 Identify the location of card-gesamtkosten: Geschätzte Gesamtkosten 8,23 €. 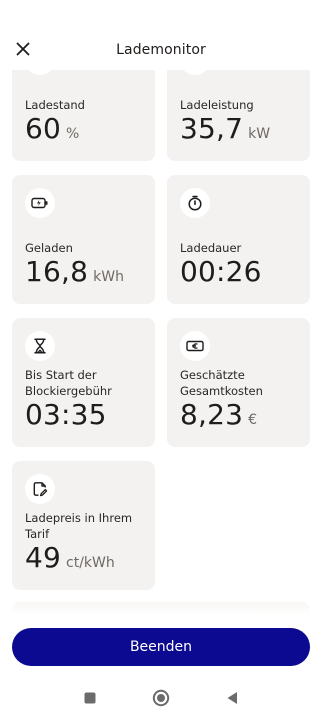
(238, 382).